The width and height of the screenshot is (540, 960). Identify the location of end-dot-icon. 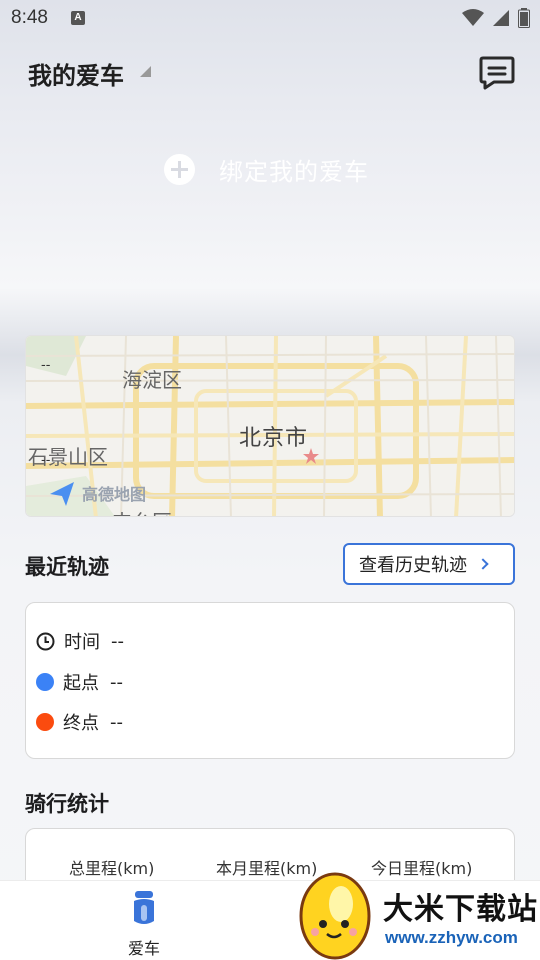
(45, 722).